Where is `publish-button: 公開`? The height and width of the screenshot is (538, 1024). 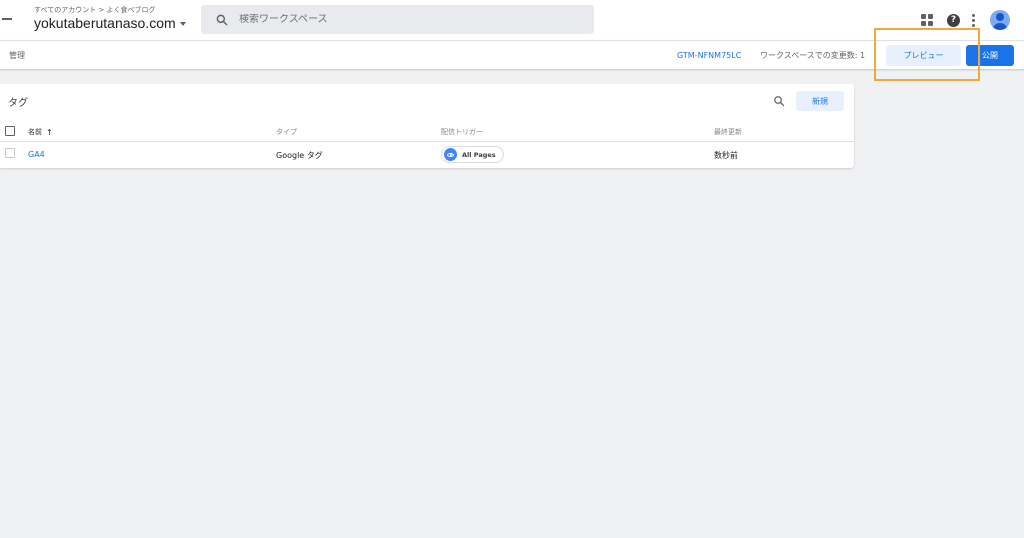
publish-button: 公開 is located at coordinates (990, 55).